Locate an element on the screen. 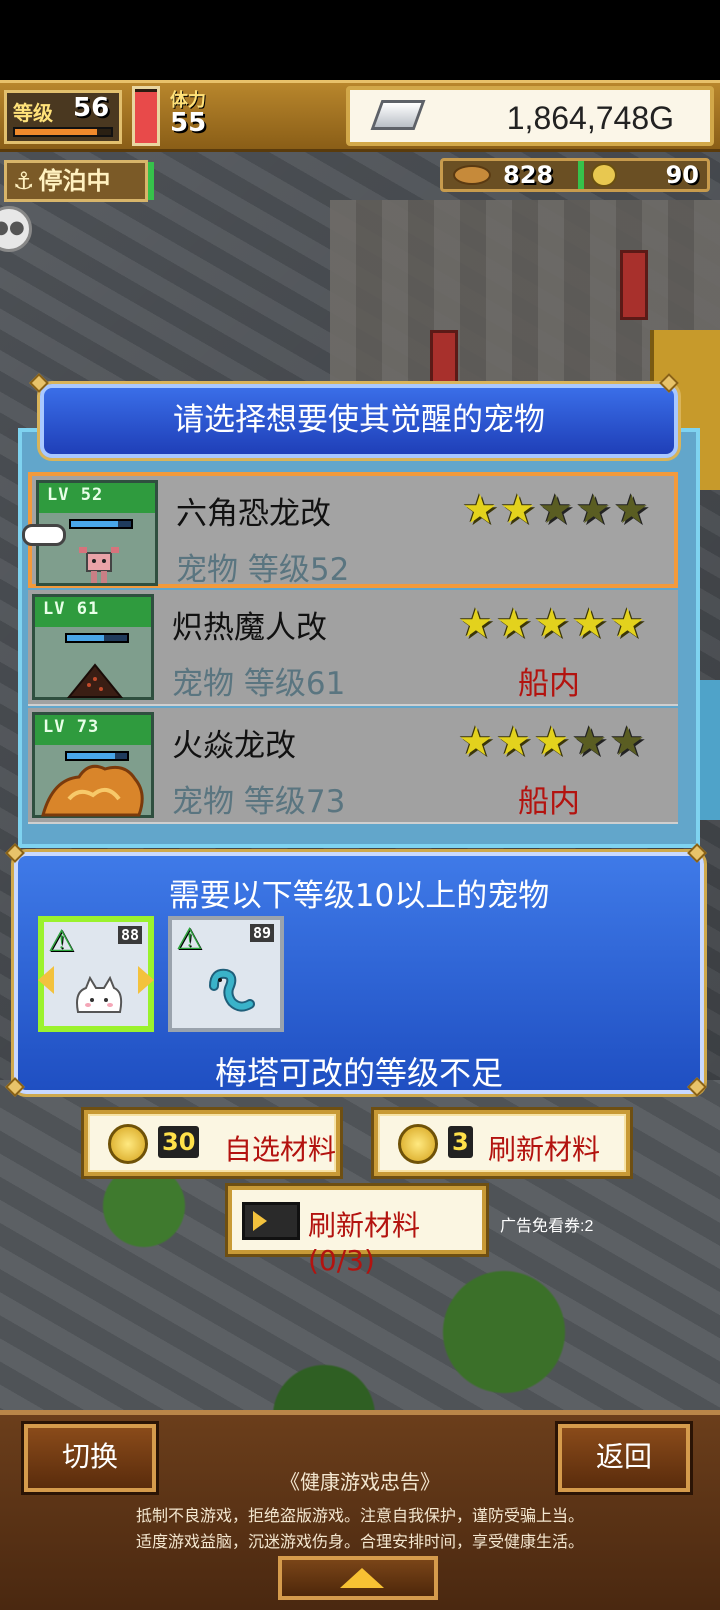 This screenshot has height=1610, width=720. arrow-left-icon is located at coordinates (46, 980).